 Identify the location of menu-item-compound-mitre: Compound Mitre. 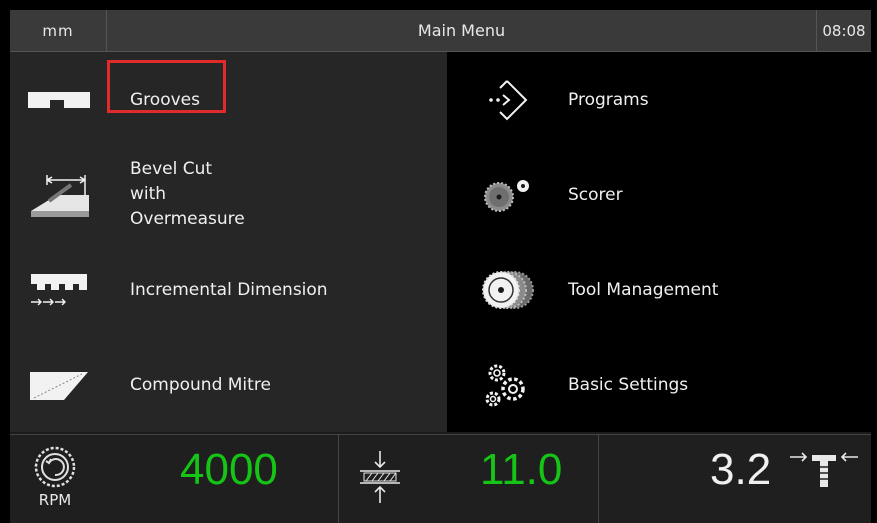
(228, 384).